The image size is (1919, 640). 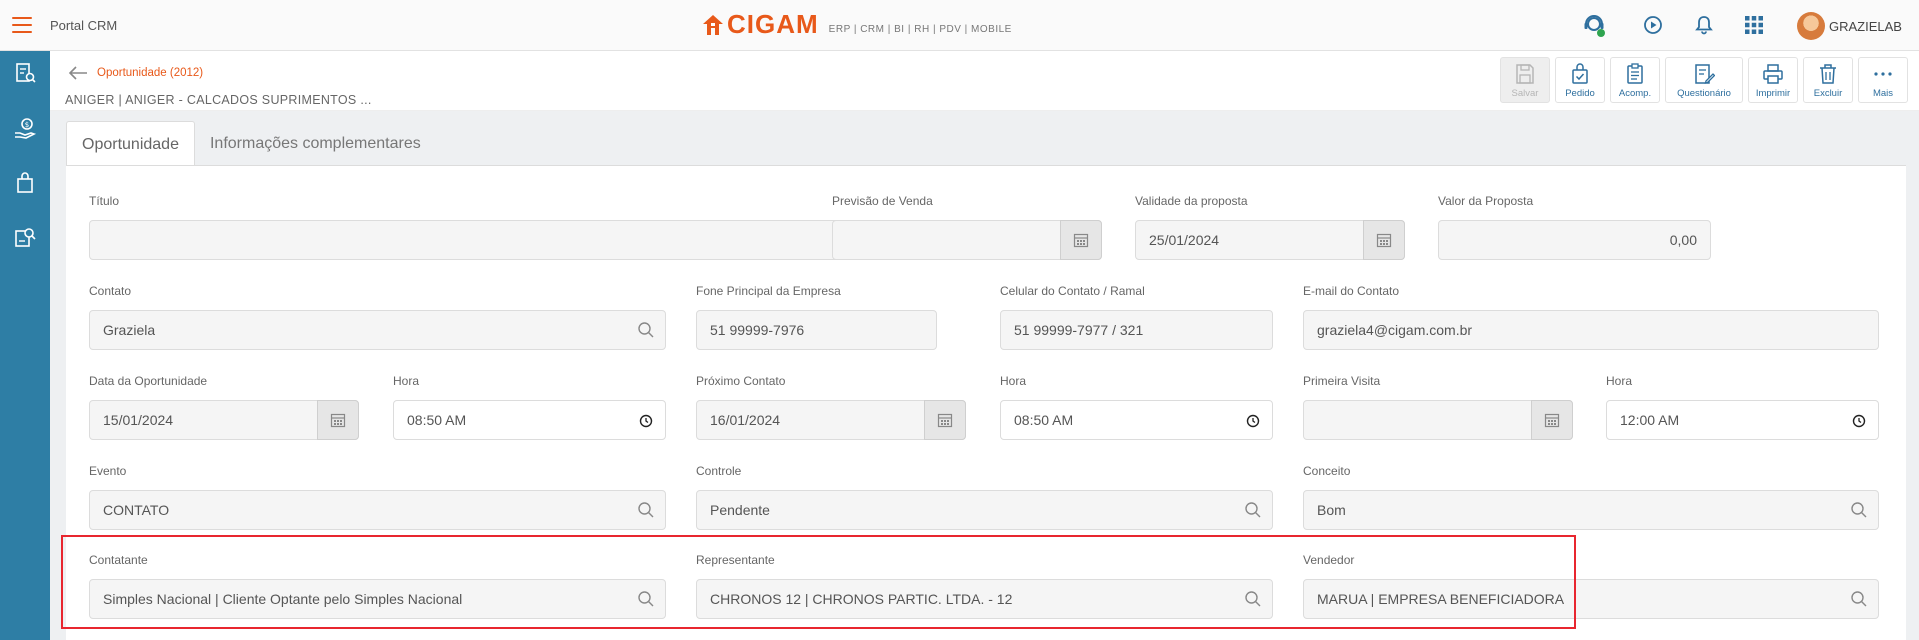 I want to click on validade-proposta-input: 25/01/2024, so click(x=1270, y=240).